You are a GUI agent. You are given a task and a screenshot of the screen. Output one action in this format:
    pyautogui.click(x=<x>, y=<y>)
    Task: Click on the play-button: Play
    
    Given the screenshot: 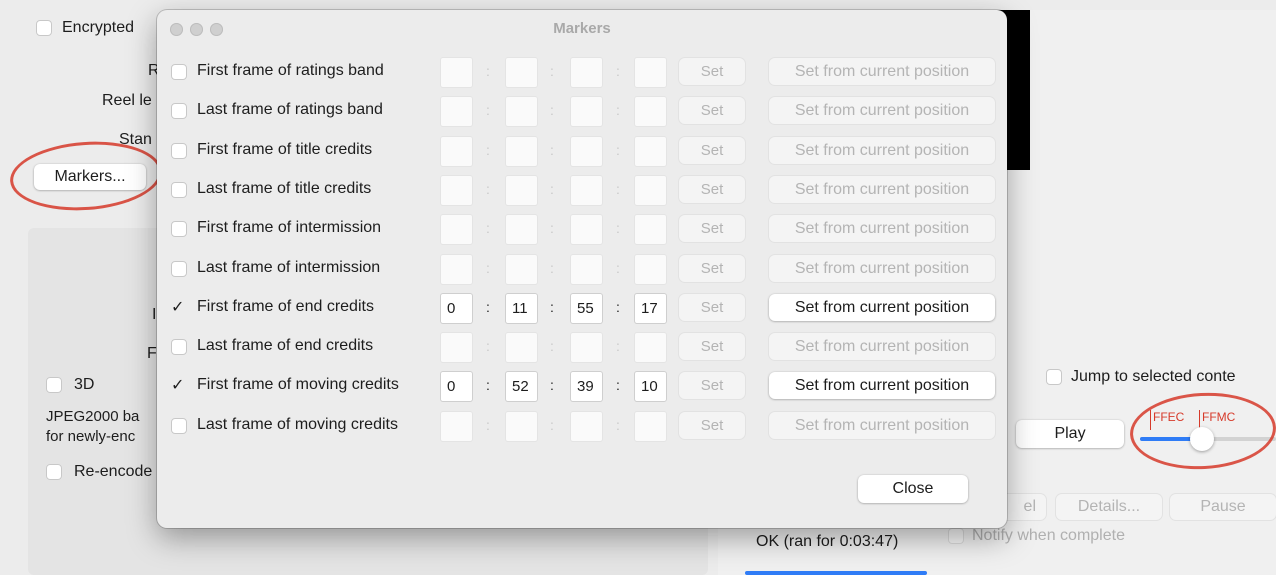 What is the action you would take?
    pyautogui.click(x=1070, y=434)
    